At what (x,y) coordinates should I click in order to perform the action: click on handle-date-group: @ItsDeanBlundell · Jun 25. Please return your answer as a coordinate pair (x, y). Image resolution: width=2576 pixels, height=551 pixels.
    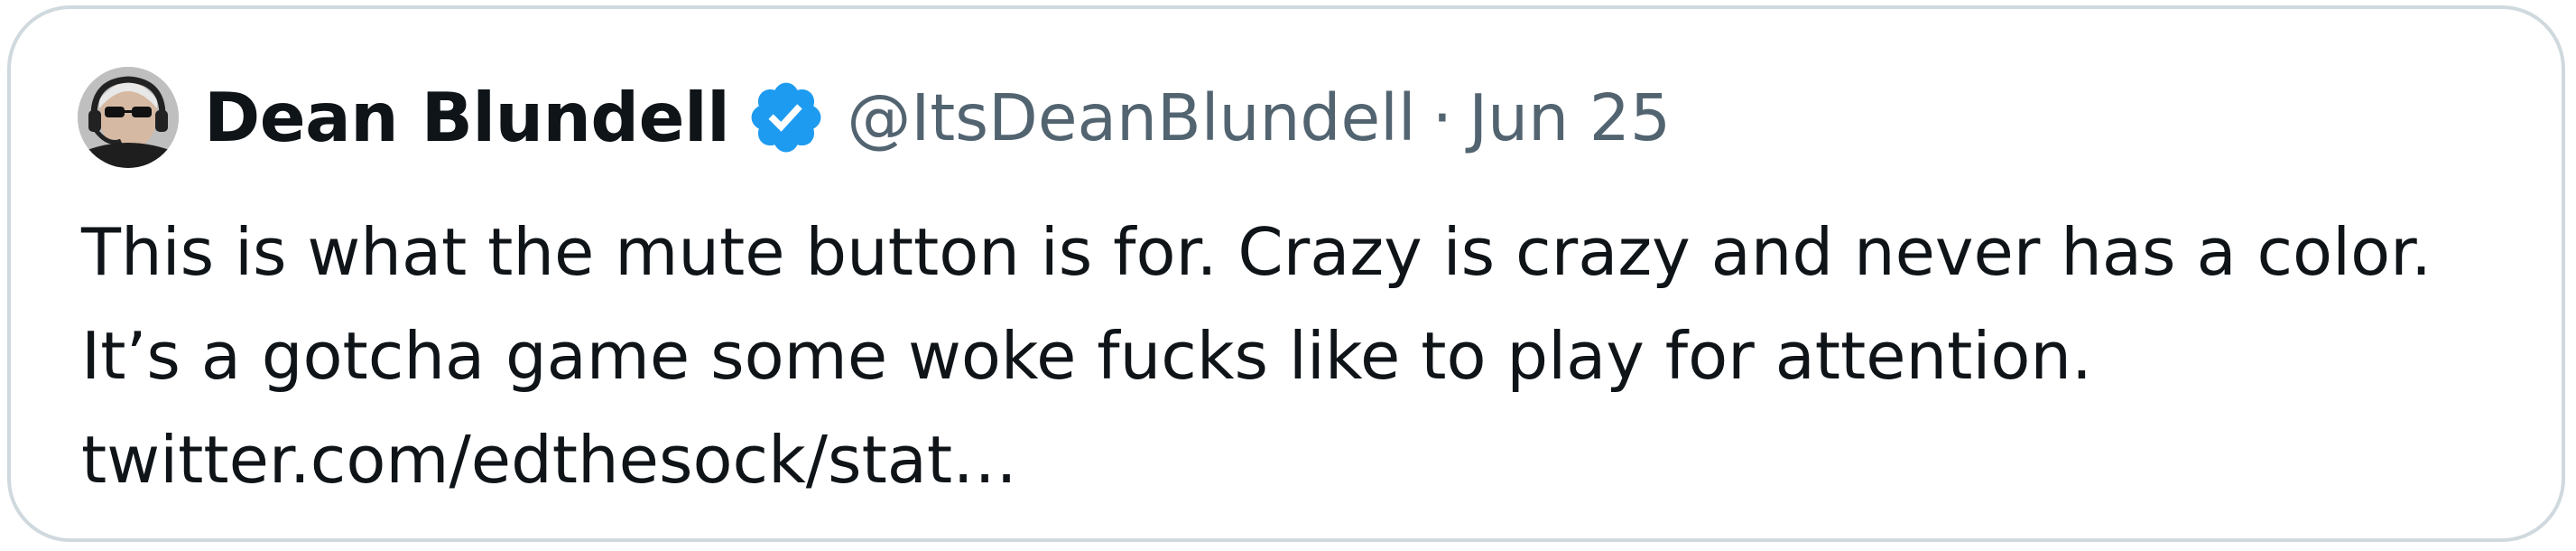
    Looking at the image, I should click on (1259, 118).